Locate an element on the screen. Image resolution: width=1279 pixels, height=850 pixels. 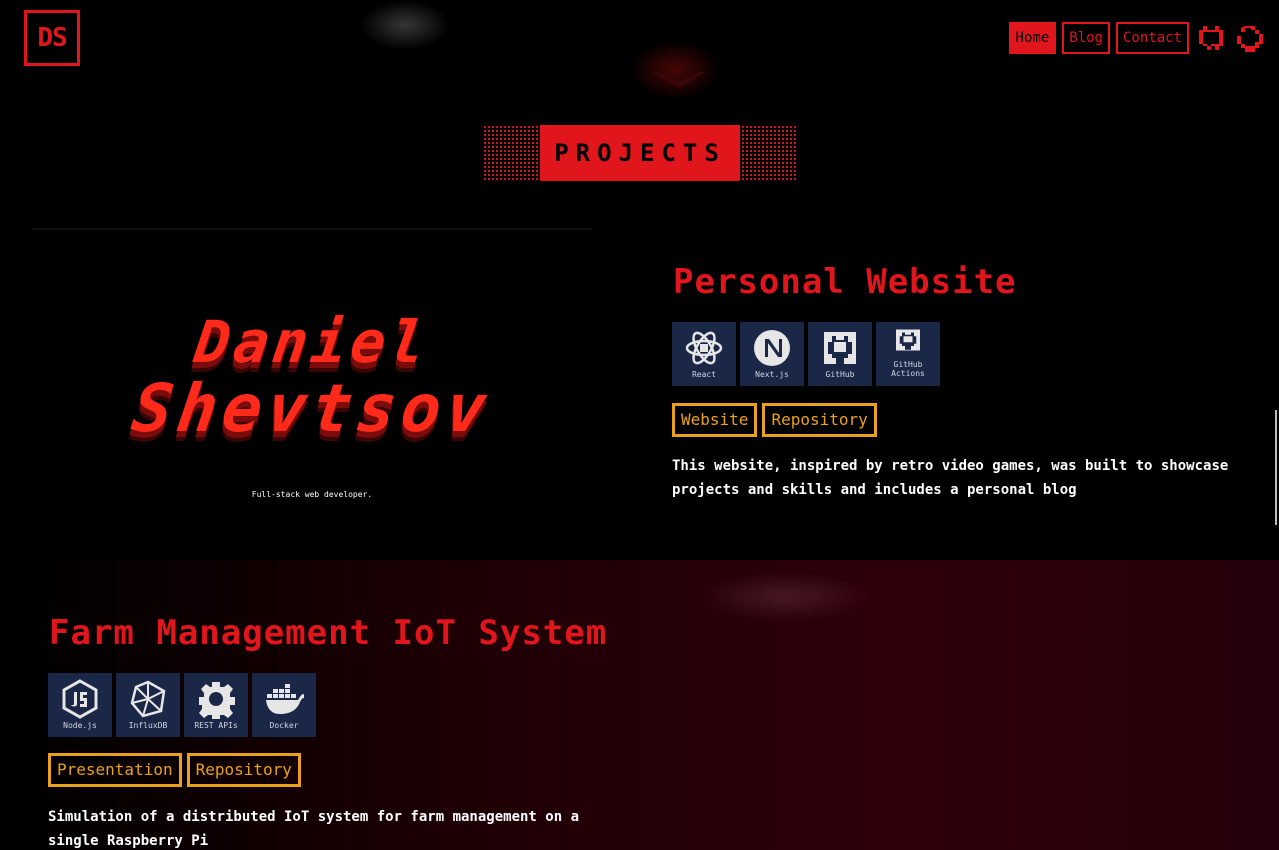
tech-badge-react: React is located at coordinates (704, 354).